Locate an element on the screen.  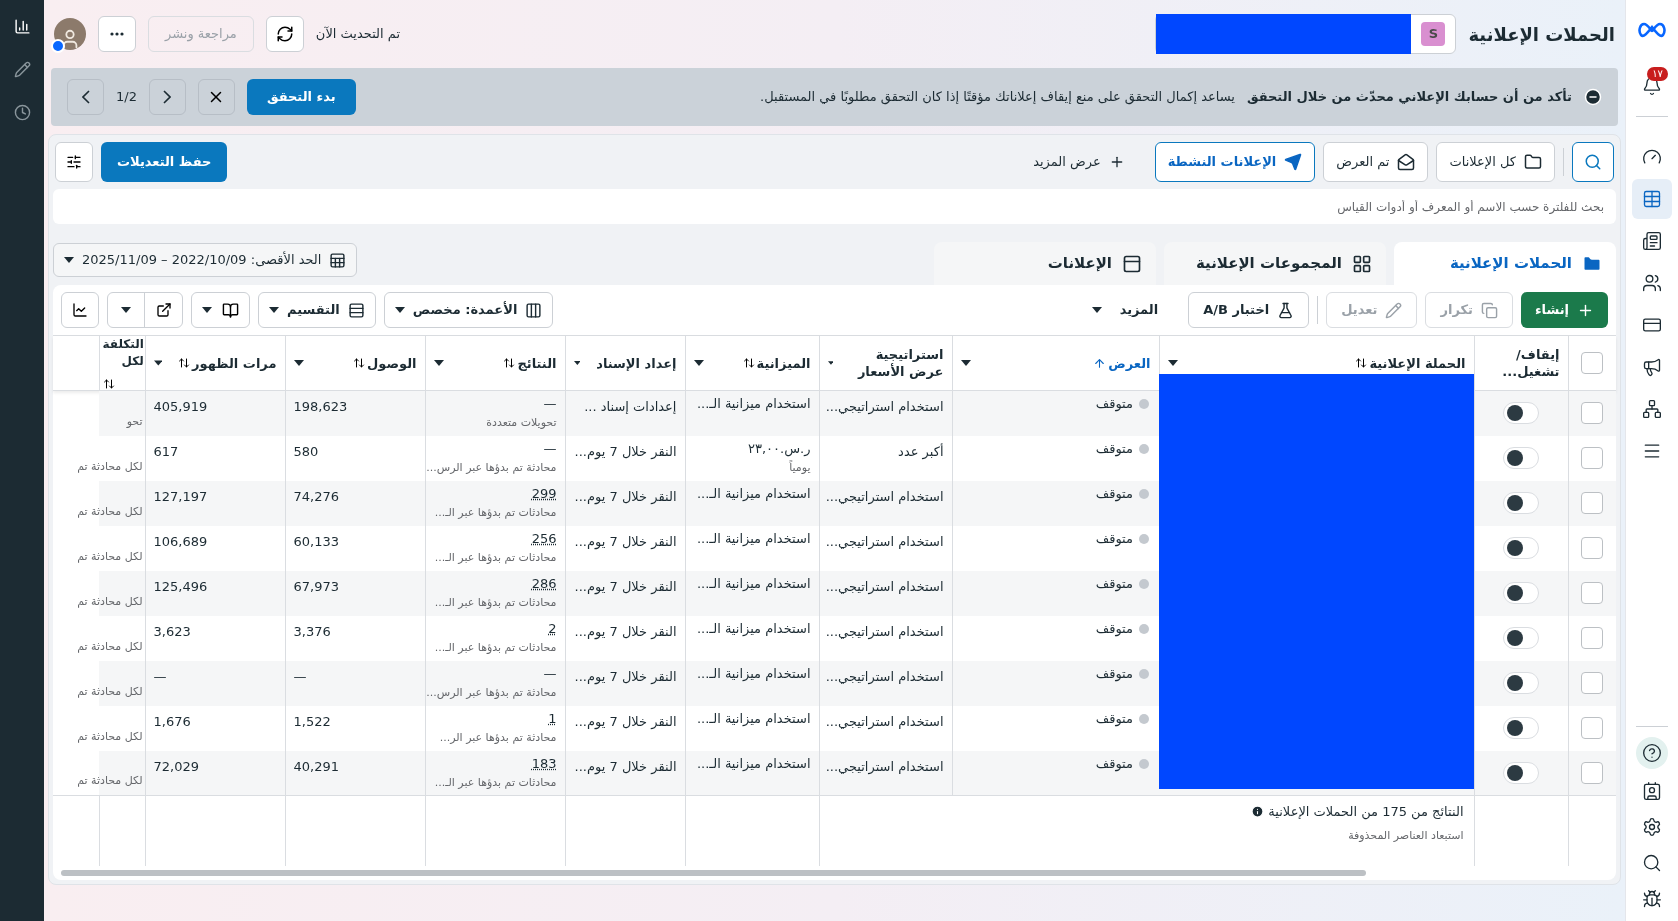
tab: المجموعات الإعلانية is located at coordinates (1275, 263).